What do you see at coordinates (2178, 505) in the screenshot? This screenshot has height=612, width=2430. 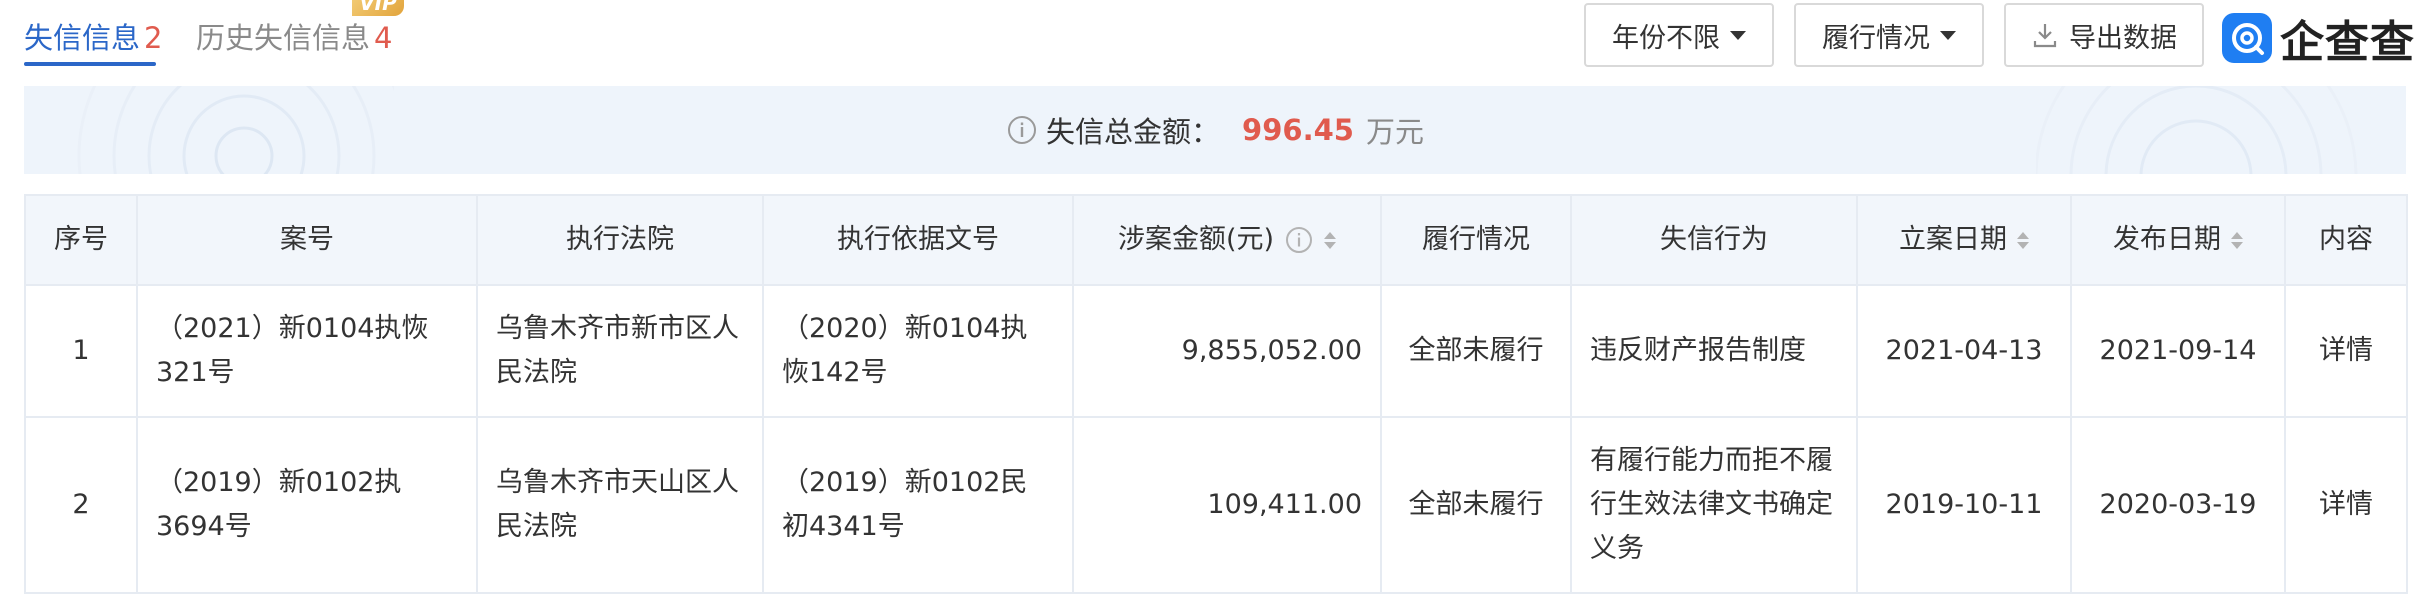 I see `cell-publish-date: 2020-03-19` at bounding box center [2178, 505].